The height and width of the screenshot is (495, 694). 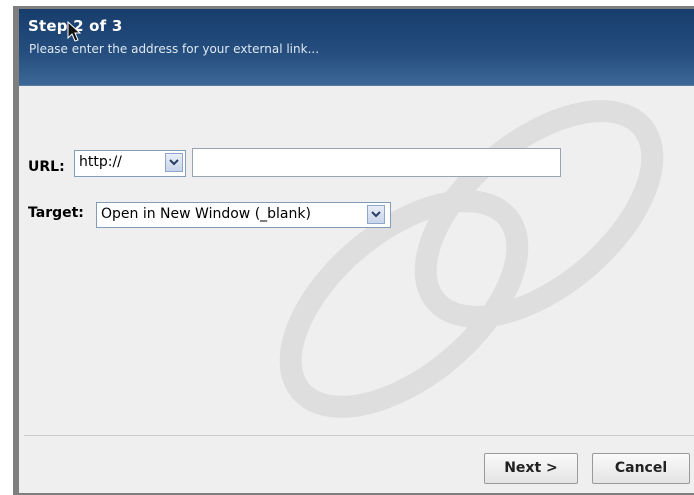 I want to click on url-input, so click(x=376, y=162).